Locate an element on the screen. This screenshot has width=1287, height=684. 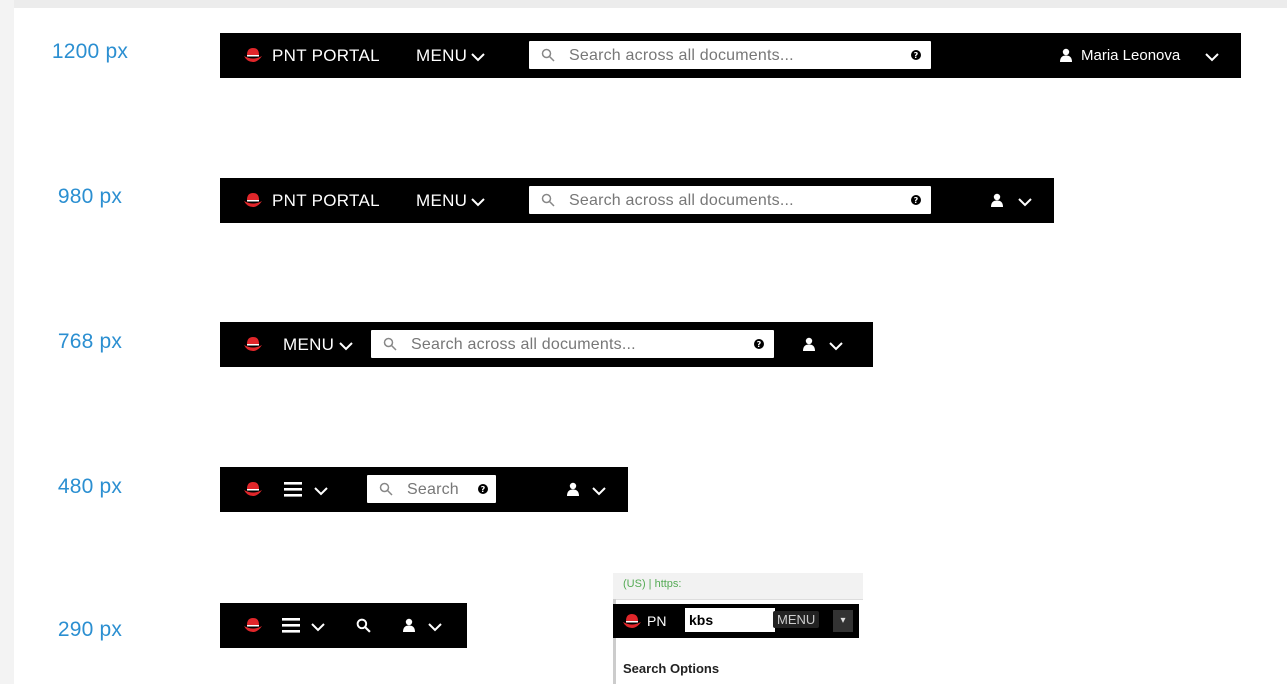
inset-brand: PN is located at coordinates (657, 621).